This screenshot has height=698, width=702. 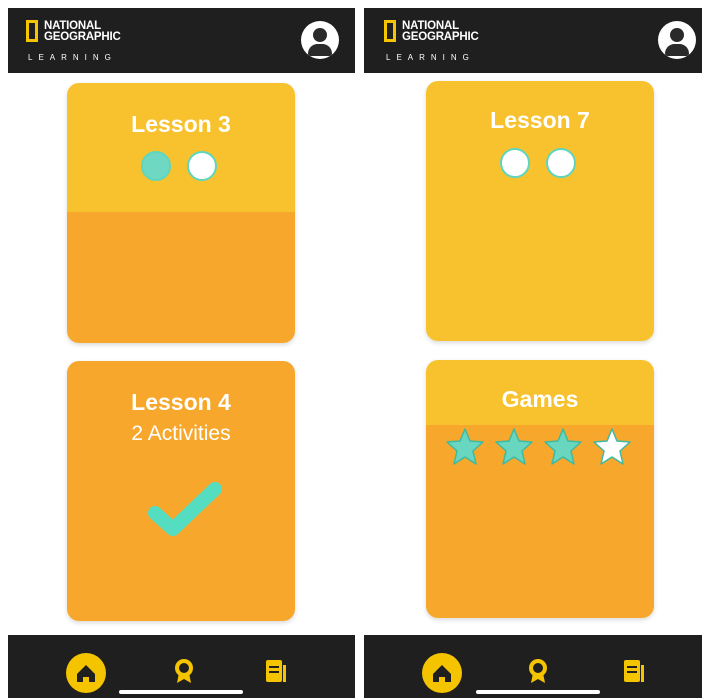 What do you see at coordinates (540, 399) in the screenshot?
I see `games-title: Games` at bounding box center [540, 399].